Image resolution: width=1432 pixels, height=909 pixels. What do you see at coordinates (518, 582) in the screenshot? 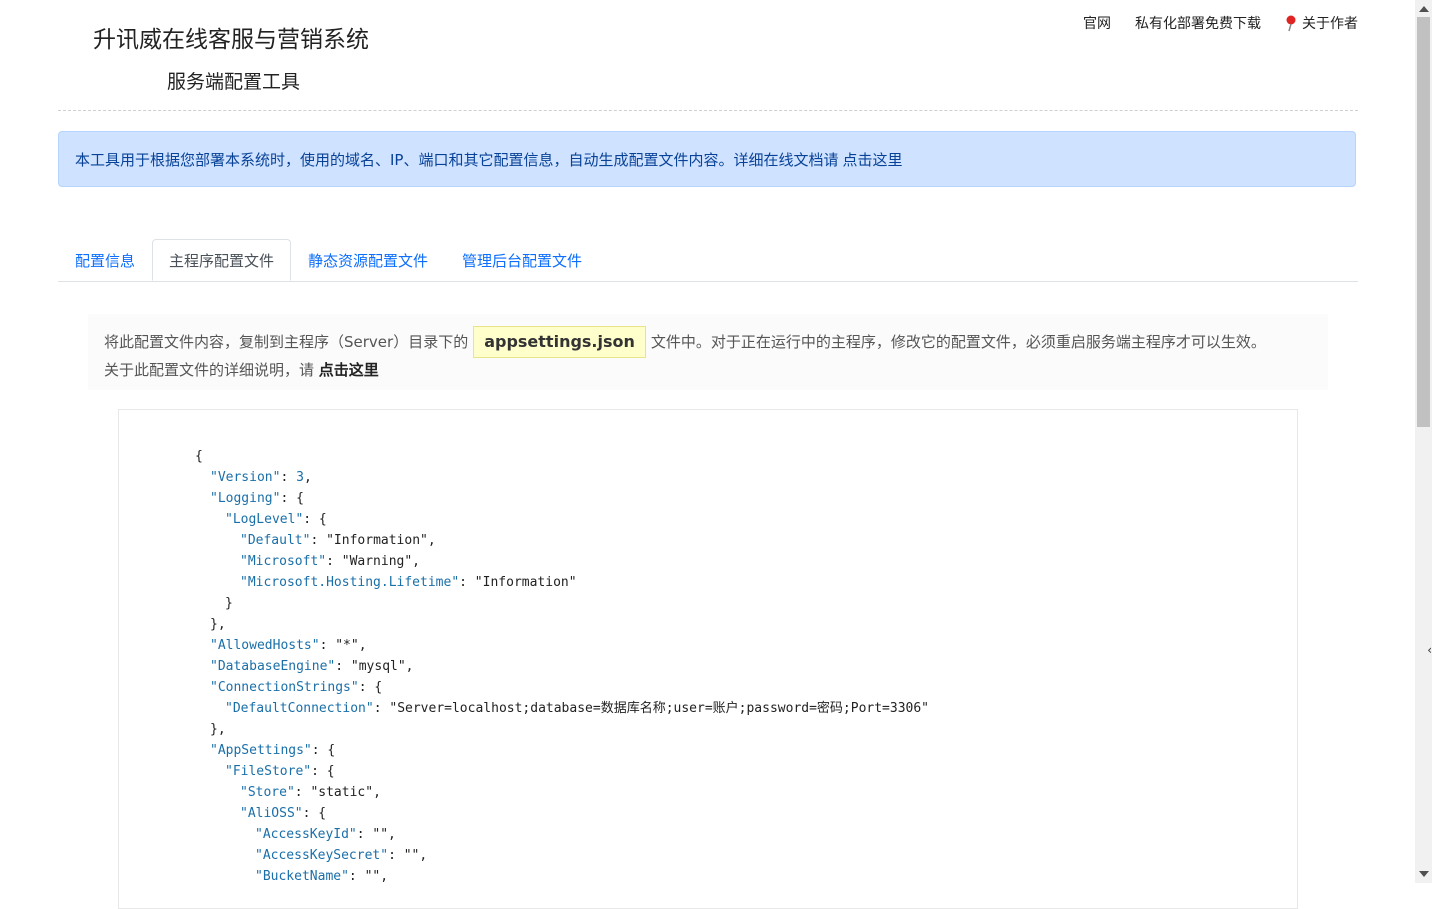
I see `json-punct: : "Information"` at bounding box center [518, 582].